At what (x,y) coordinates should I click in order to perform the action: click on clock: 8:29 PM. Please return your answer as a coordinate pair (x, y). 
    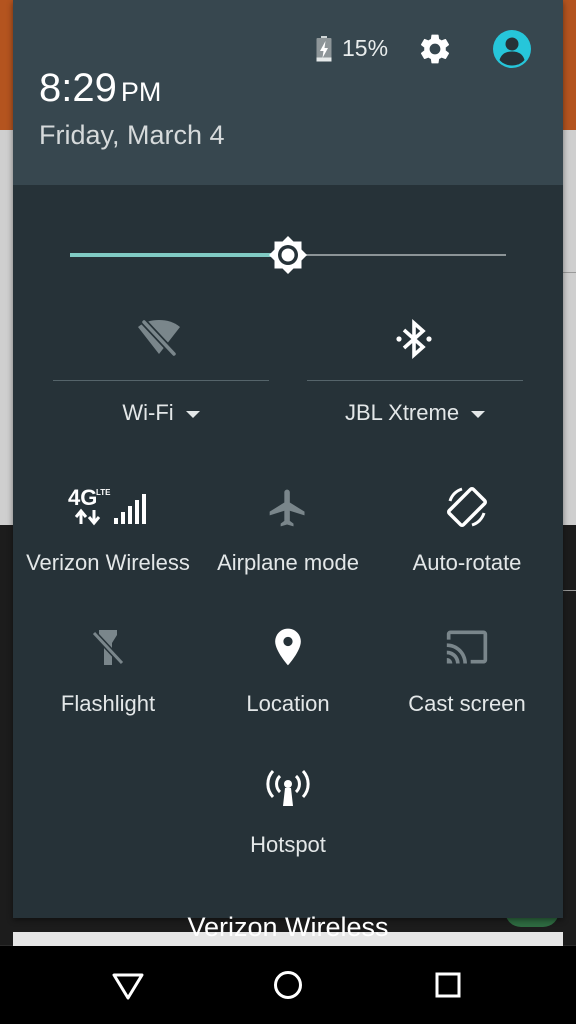
    Looking at the image, I should click on (100, 88).